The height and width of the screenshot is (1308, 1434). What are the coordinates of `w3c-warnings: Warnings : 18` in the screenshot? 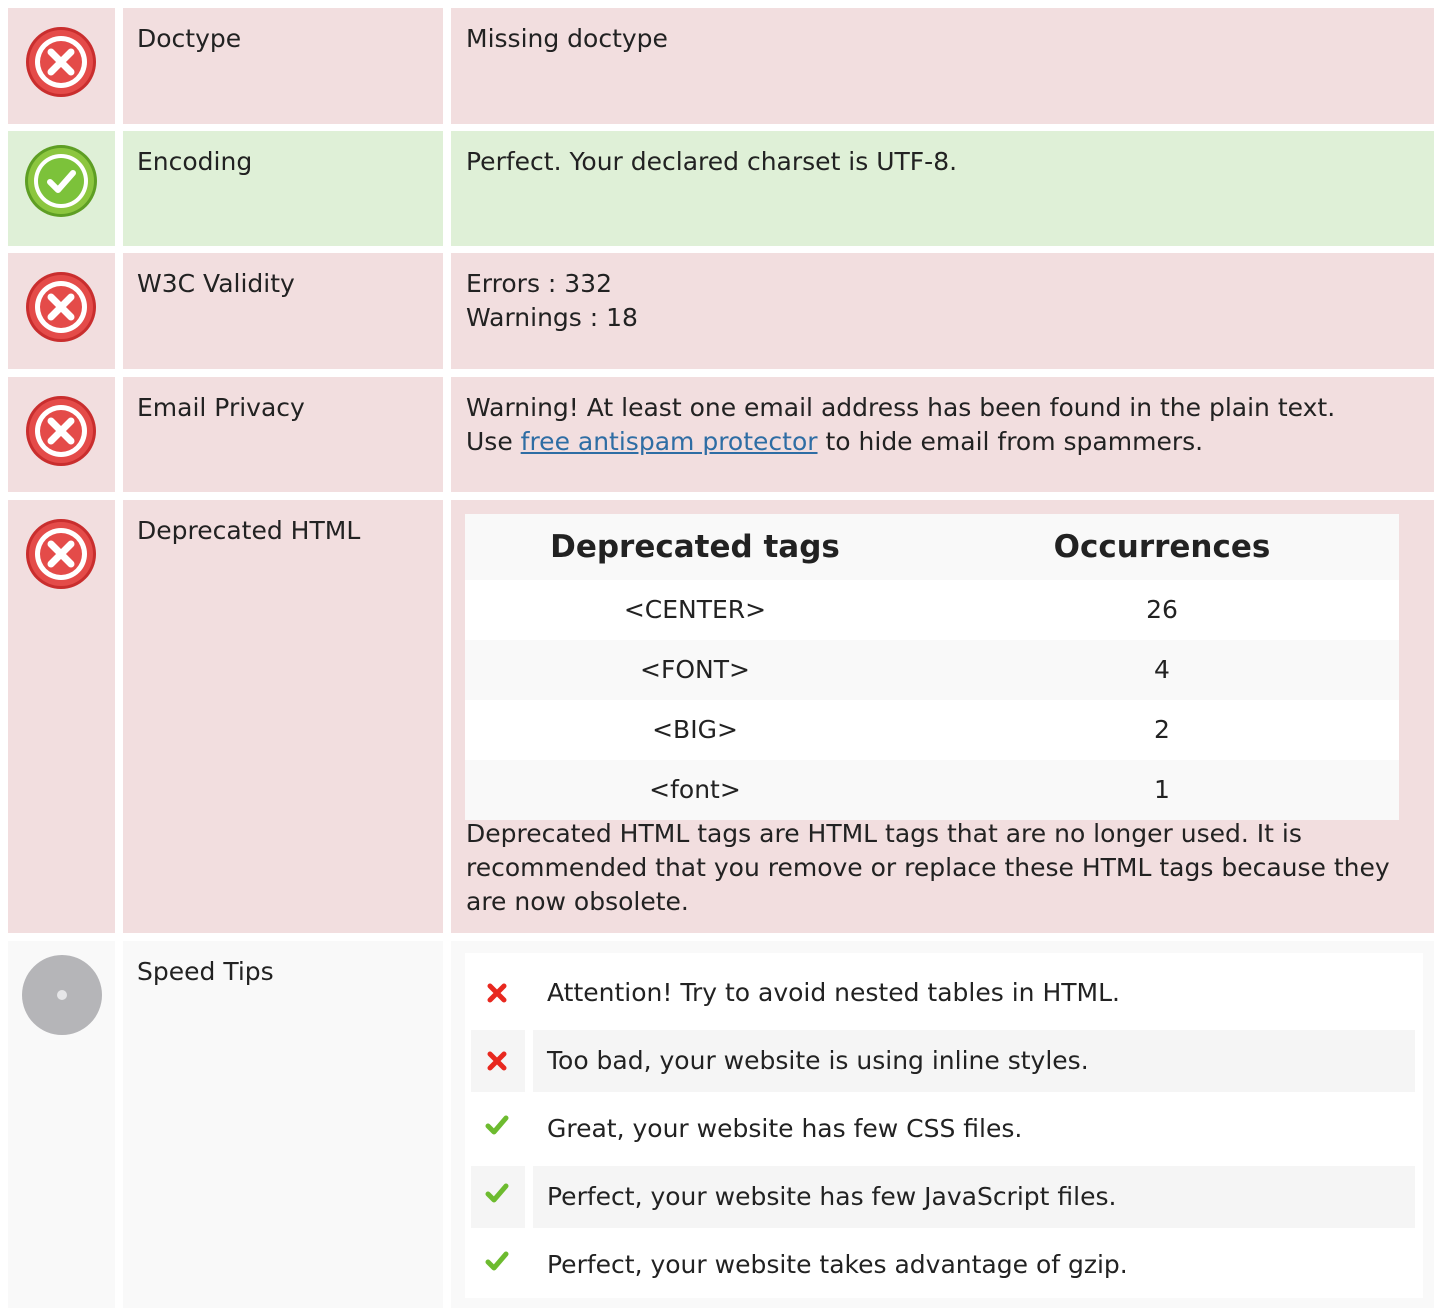 It's located at (552, 317).